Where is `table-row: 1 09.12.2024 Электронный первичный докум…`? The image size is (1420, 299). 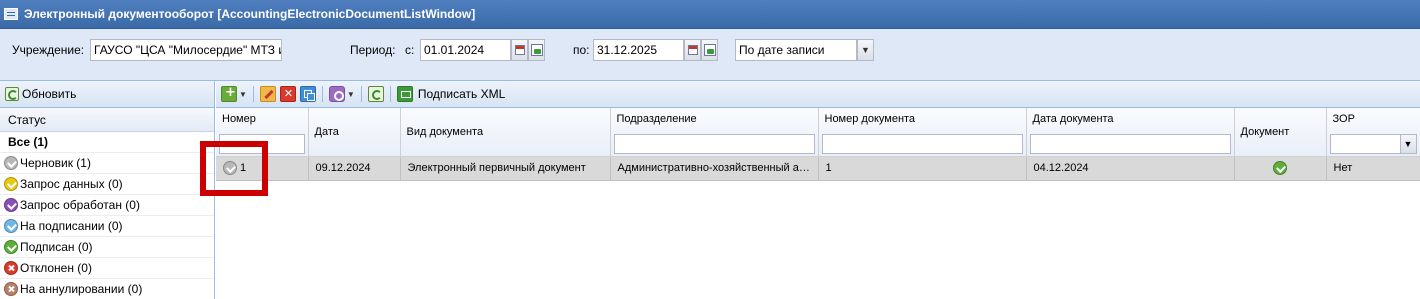
table-row: 1 09.12.2024 Электронный первичный докум… is located at coordinates (818, 168).